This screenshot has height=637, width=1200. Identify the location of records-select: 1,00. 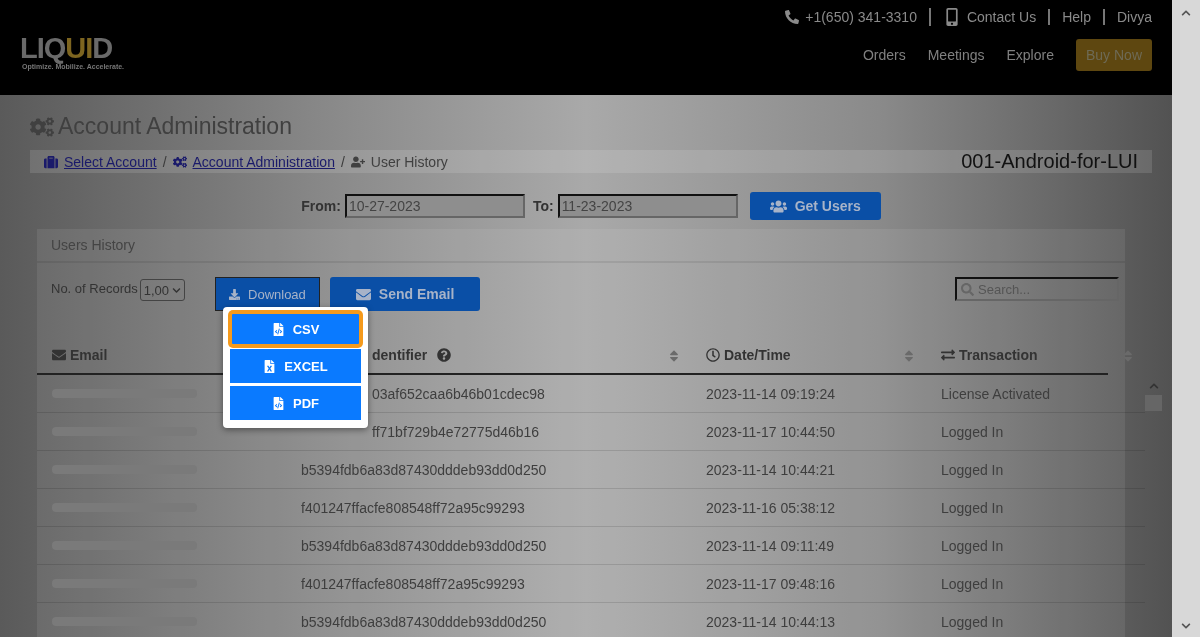
(162, 290).